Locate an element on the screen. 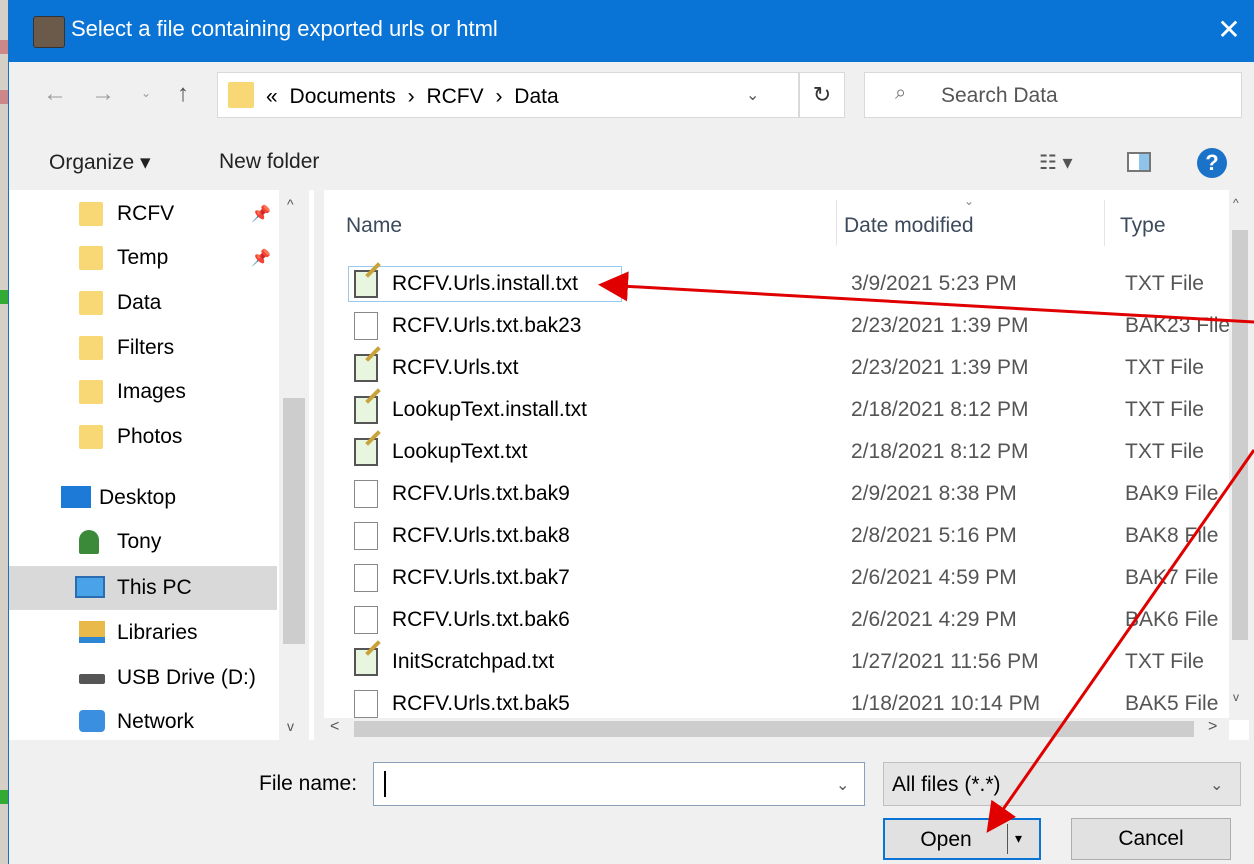 The height and width of the screenshot is (864, 1254). preview-pane-icon is located at coordinates (1139, 162).